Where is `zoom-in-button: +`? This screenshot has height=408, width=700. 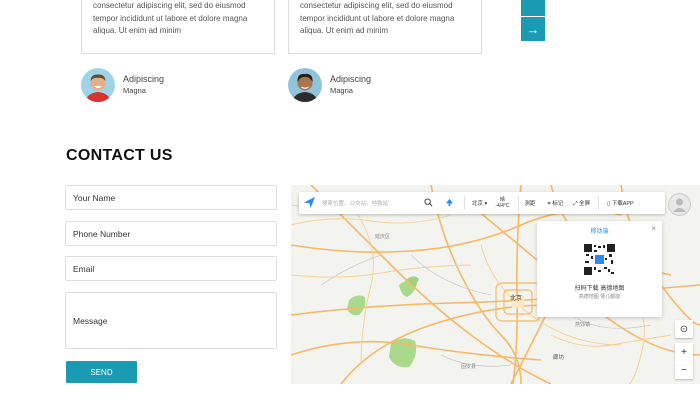 zoom-in-button: + is located at coordinates (684, 352).